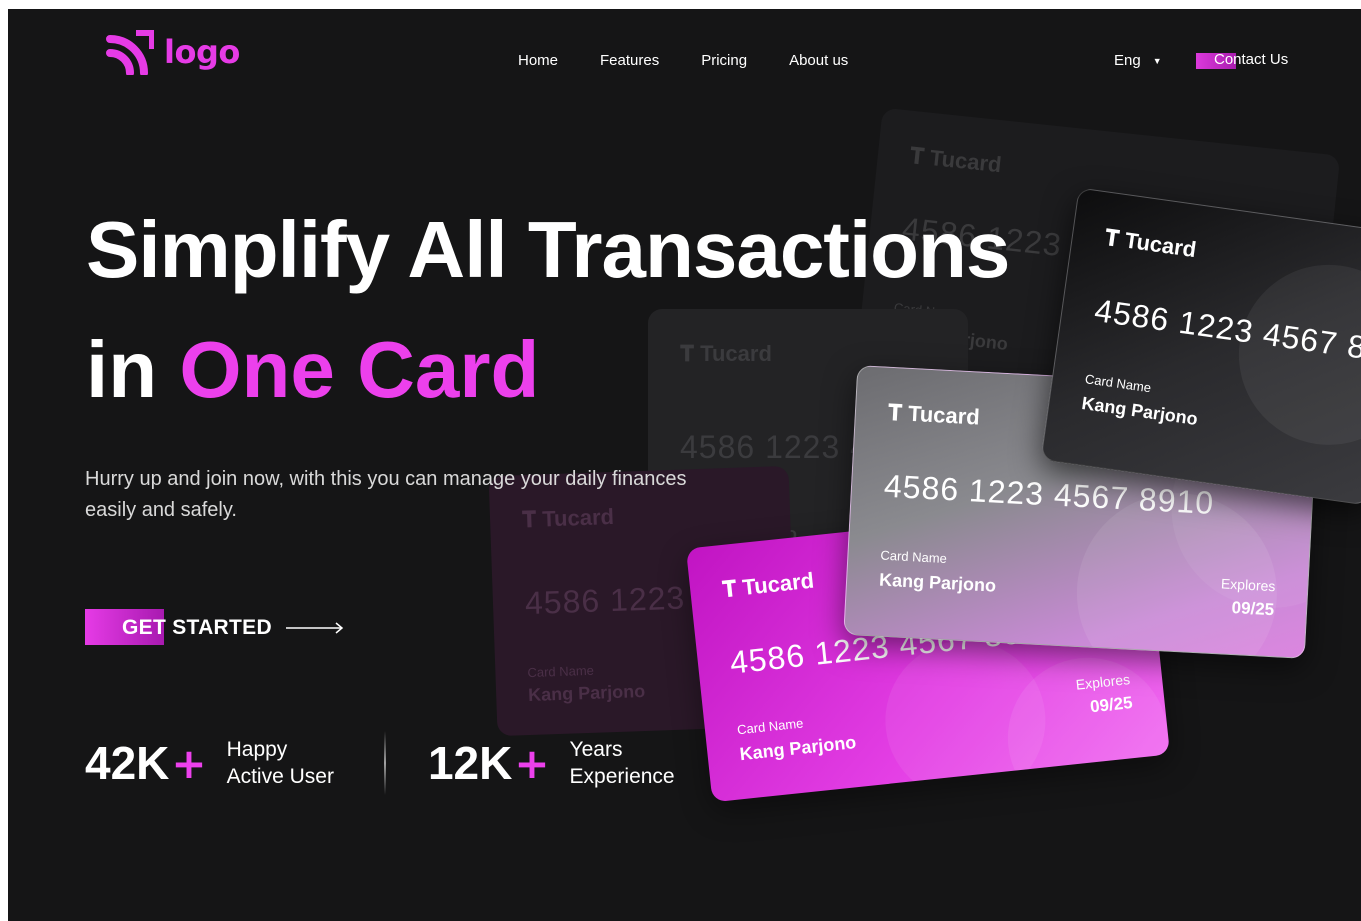 The height and width of the screenshot is (921, 1361). What do you see at coordinates (622, 776) in the screenshot?
I see `stat-label-line2: Experience` at bounding box center [622, 776].